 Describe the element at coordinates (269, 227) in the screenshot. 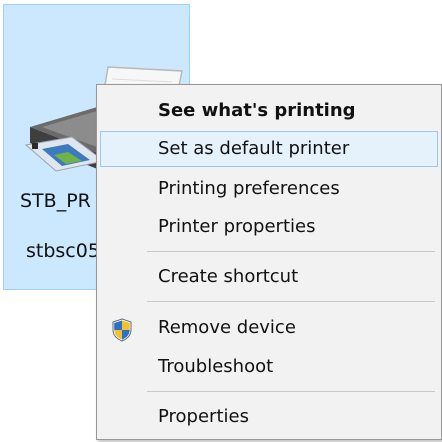

I see `menu-item-printer-properties: Printer properties` at that location.